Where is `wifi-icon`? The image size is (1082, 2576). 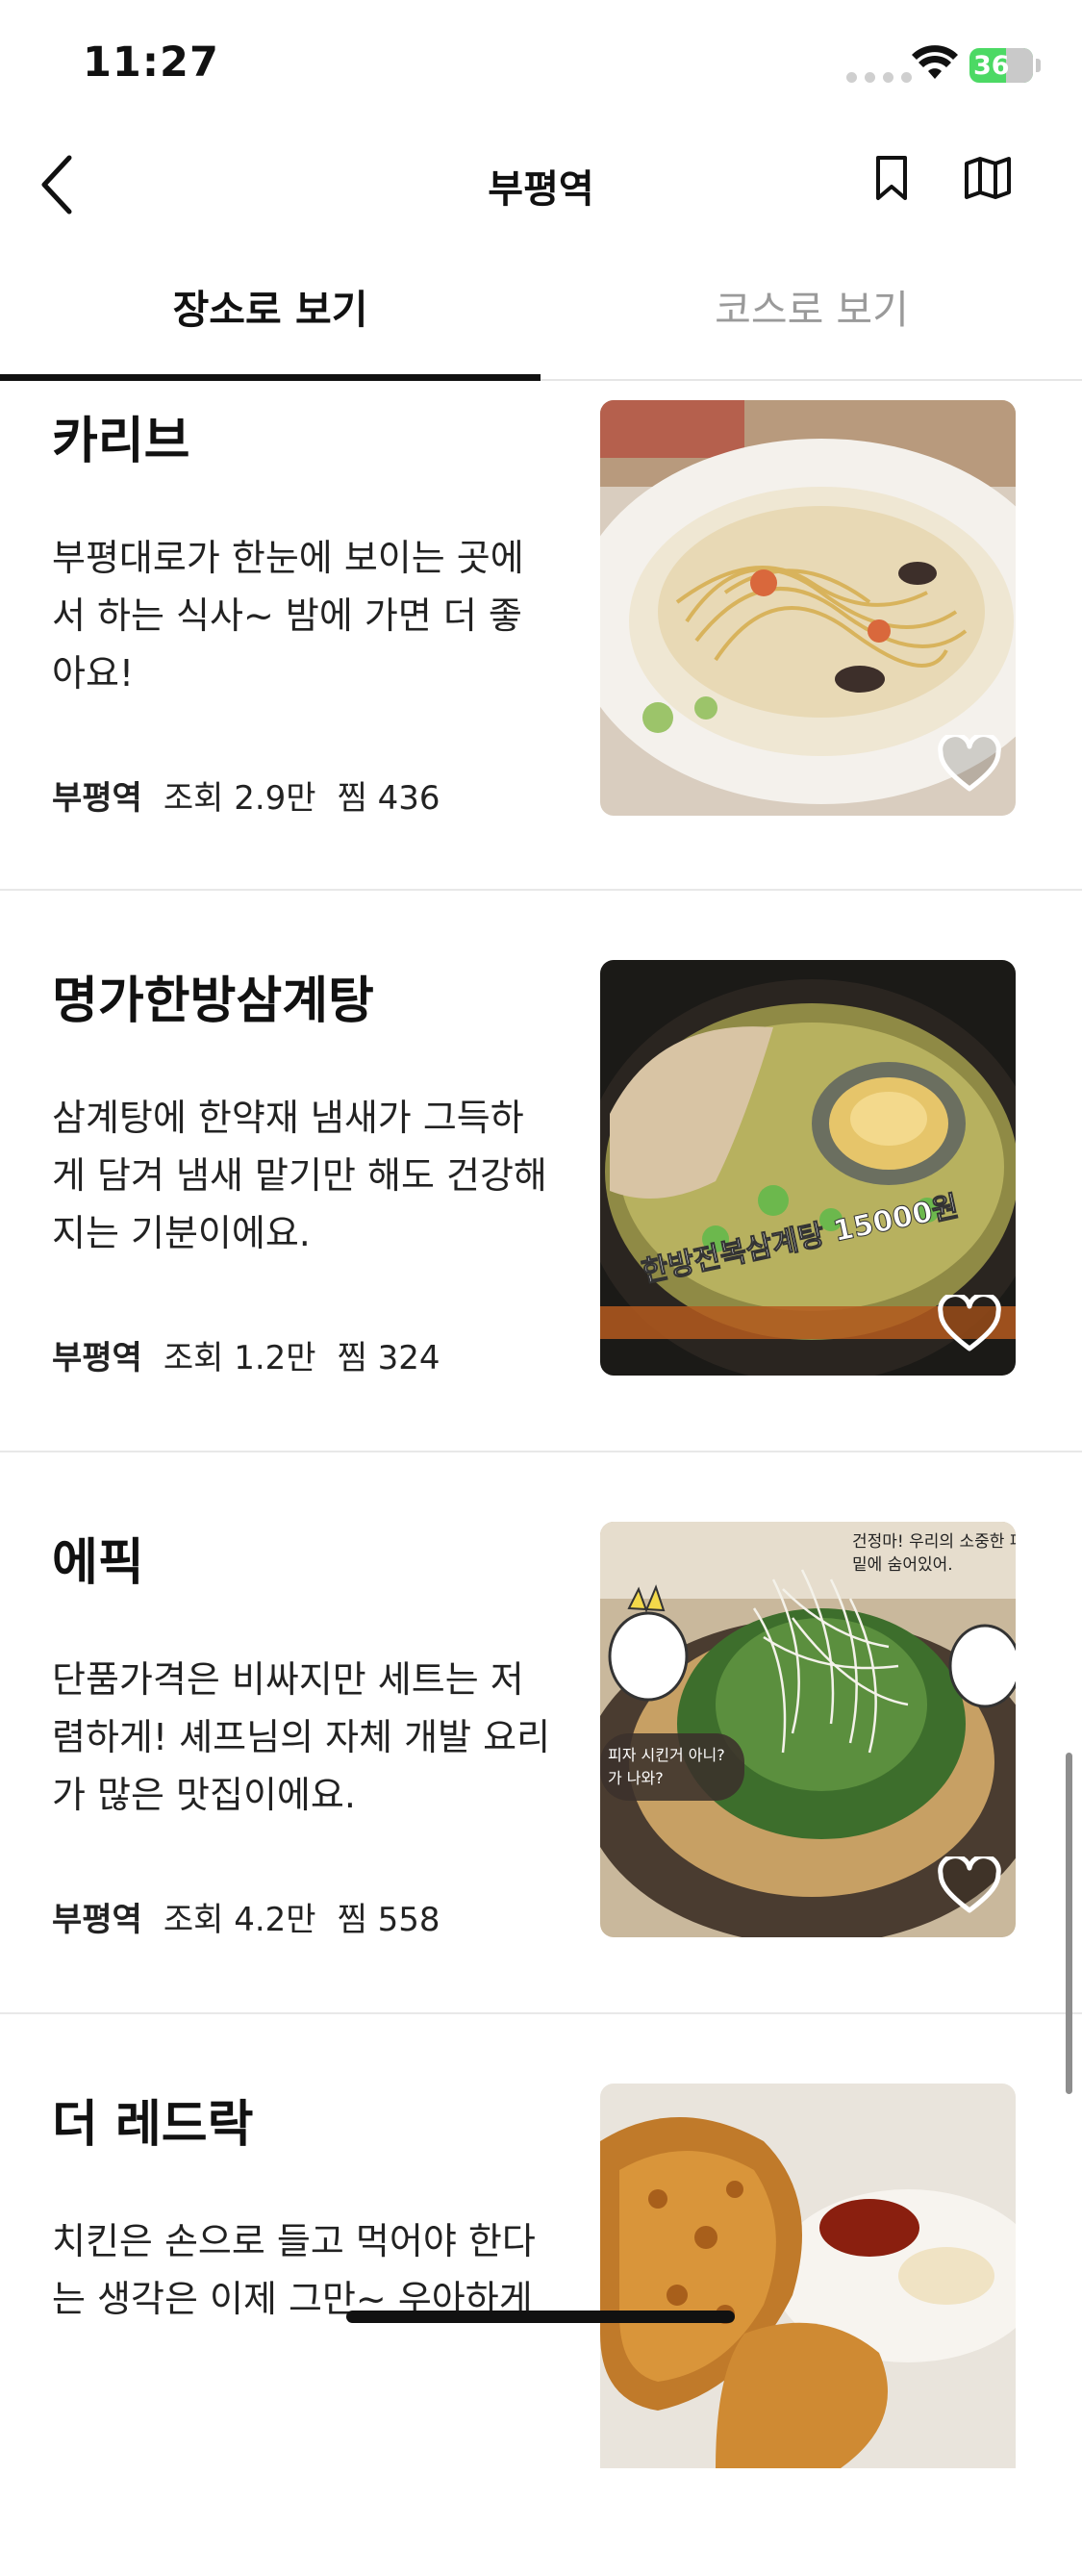
wifi-icon is located at coordinates (935, 62).